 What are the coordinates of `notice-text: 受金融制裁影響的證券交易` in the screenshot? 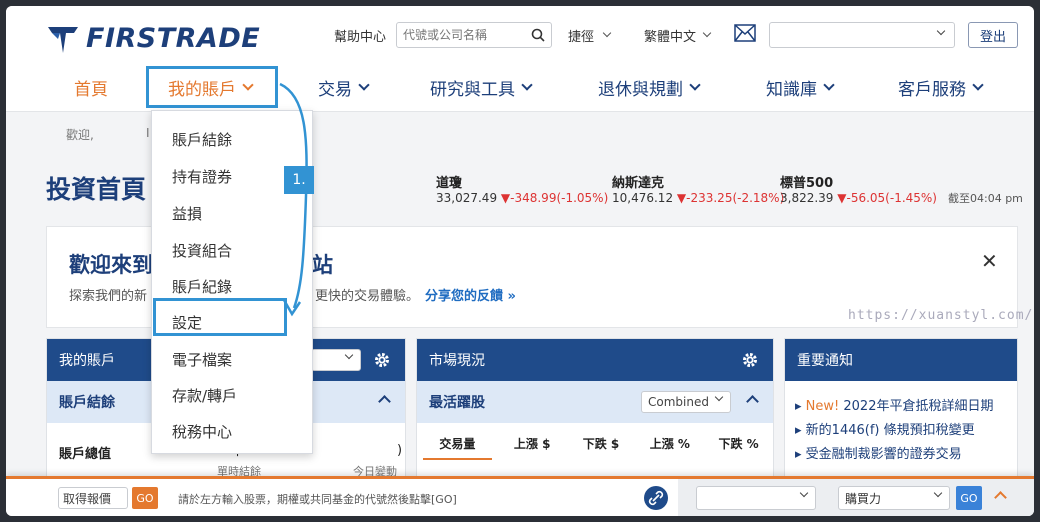 It's located at (883, 454).